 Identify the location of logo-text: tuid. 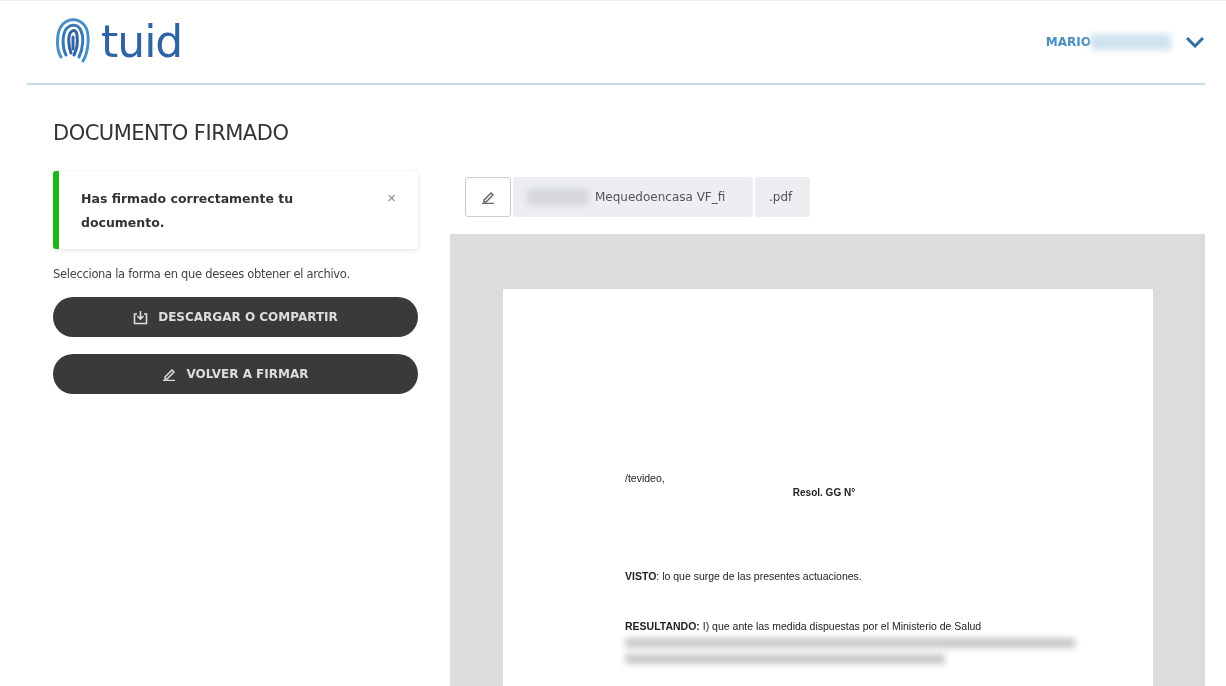
(142, 42).